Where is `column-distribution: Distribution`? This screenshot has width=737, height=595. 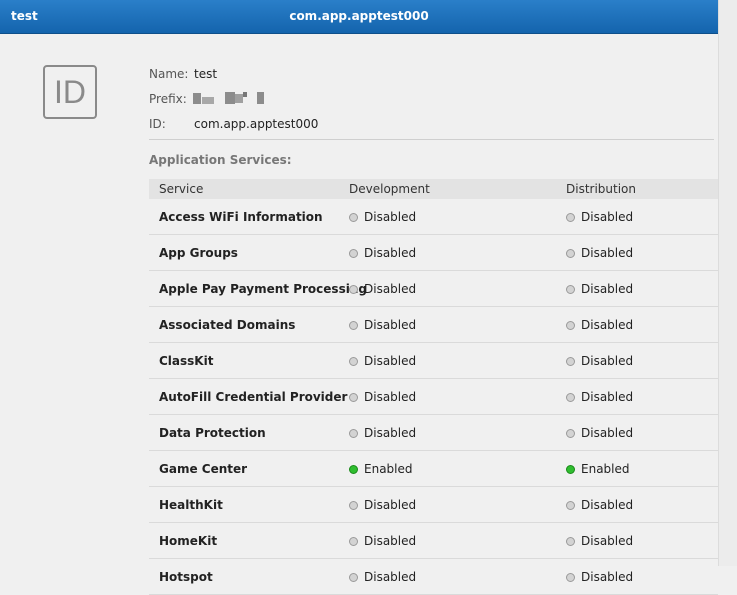
column-distribution: Distribution is located at coordinates (601, 189).